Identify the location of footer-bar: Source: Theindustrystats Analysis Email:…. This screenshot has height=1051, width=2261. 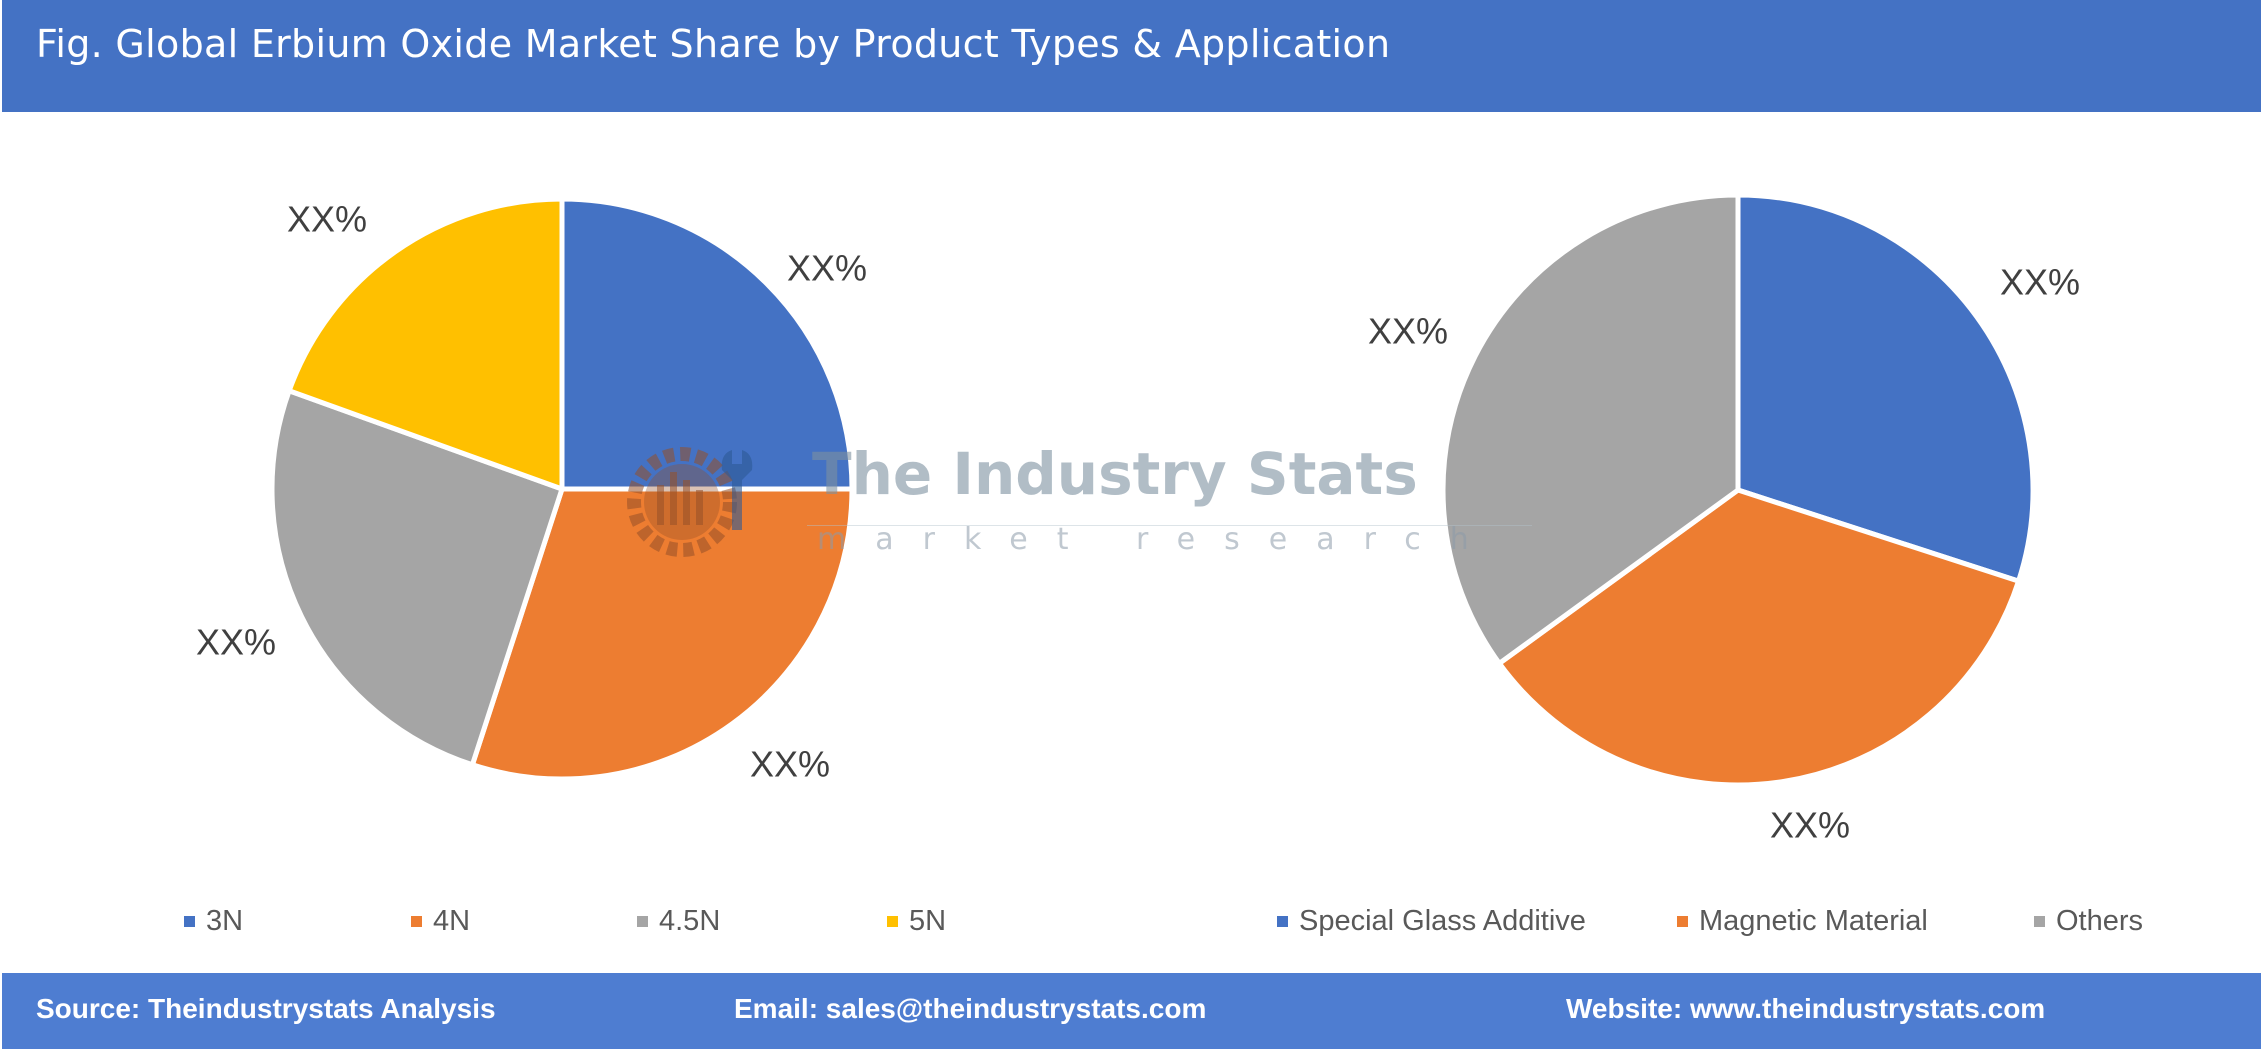
(1131, 1011).